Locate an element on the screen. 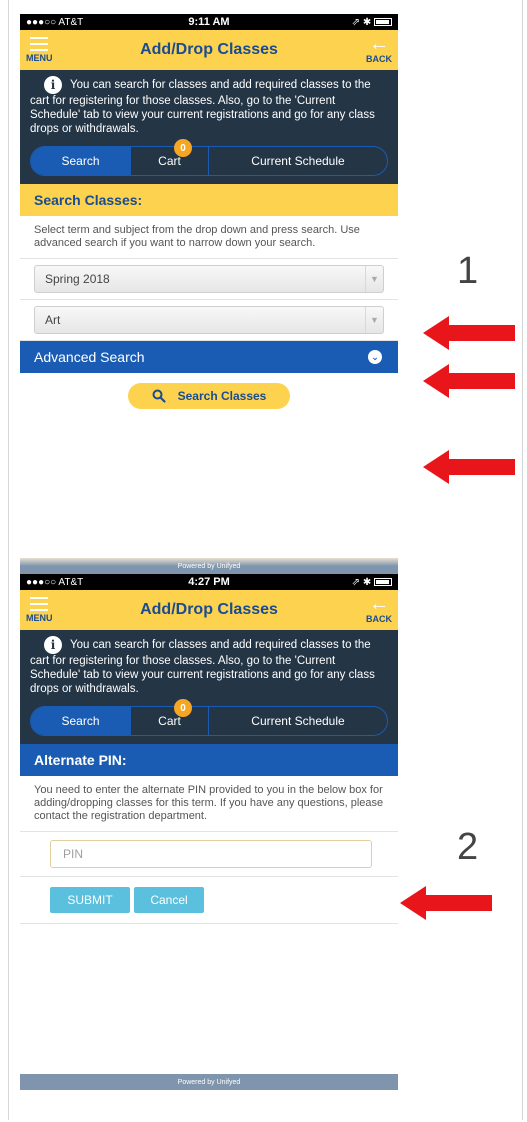 The height and width of the screenshot is (1122, 527). search-classes-label: Search Classes is located at coordinates (222, 396).